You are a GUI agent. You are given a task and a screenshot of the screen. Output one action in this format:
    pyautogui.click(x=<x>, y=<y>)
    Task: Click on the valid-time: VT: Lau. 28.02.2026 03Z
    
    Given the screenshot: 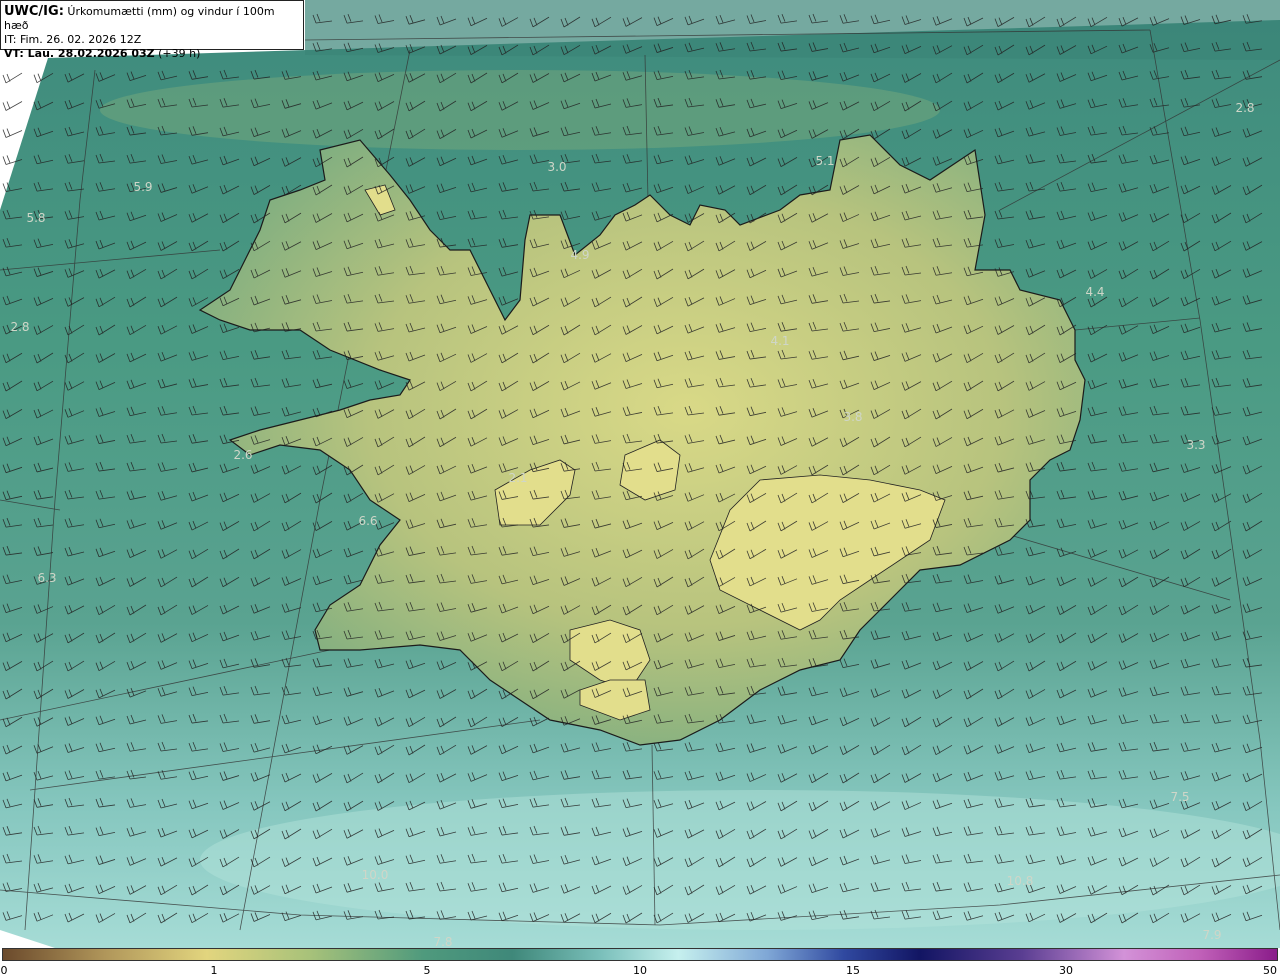 What is the action you would take?
    pyautogui.click(x=79, y=53)
    